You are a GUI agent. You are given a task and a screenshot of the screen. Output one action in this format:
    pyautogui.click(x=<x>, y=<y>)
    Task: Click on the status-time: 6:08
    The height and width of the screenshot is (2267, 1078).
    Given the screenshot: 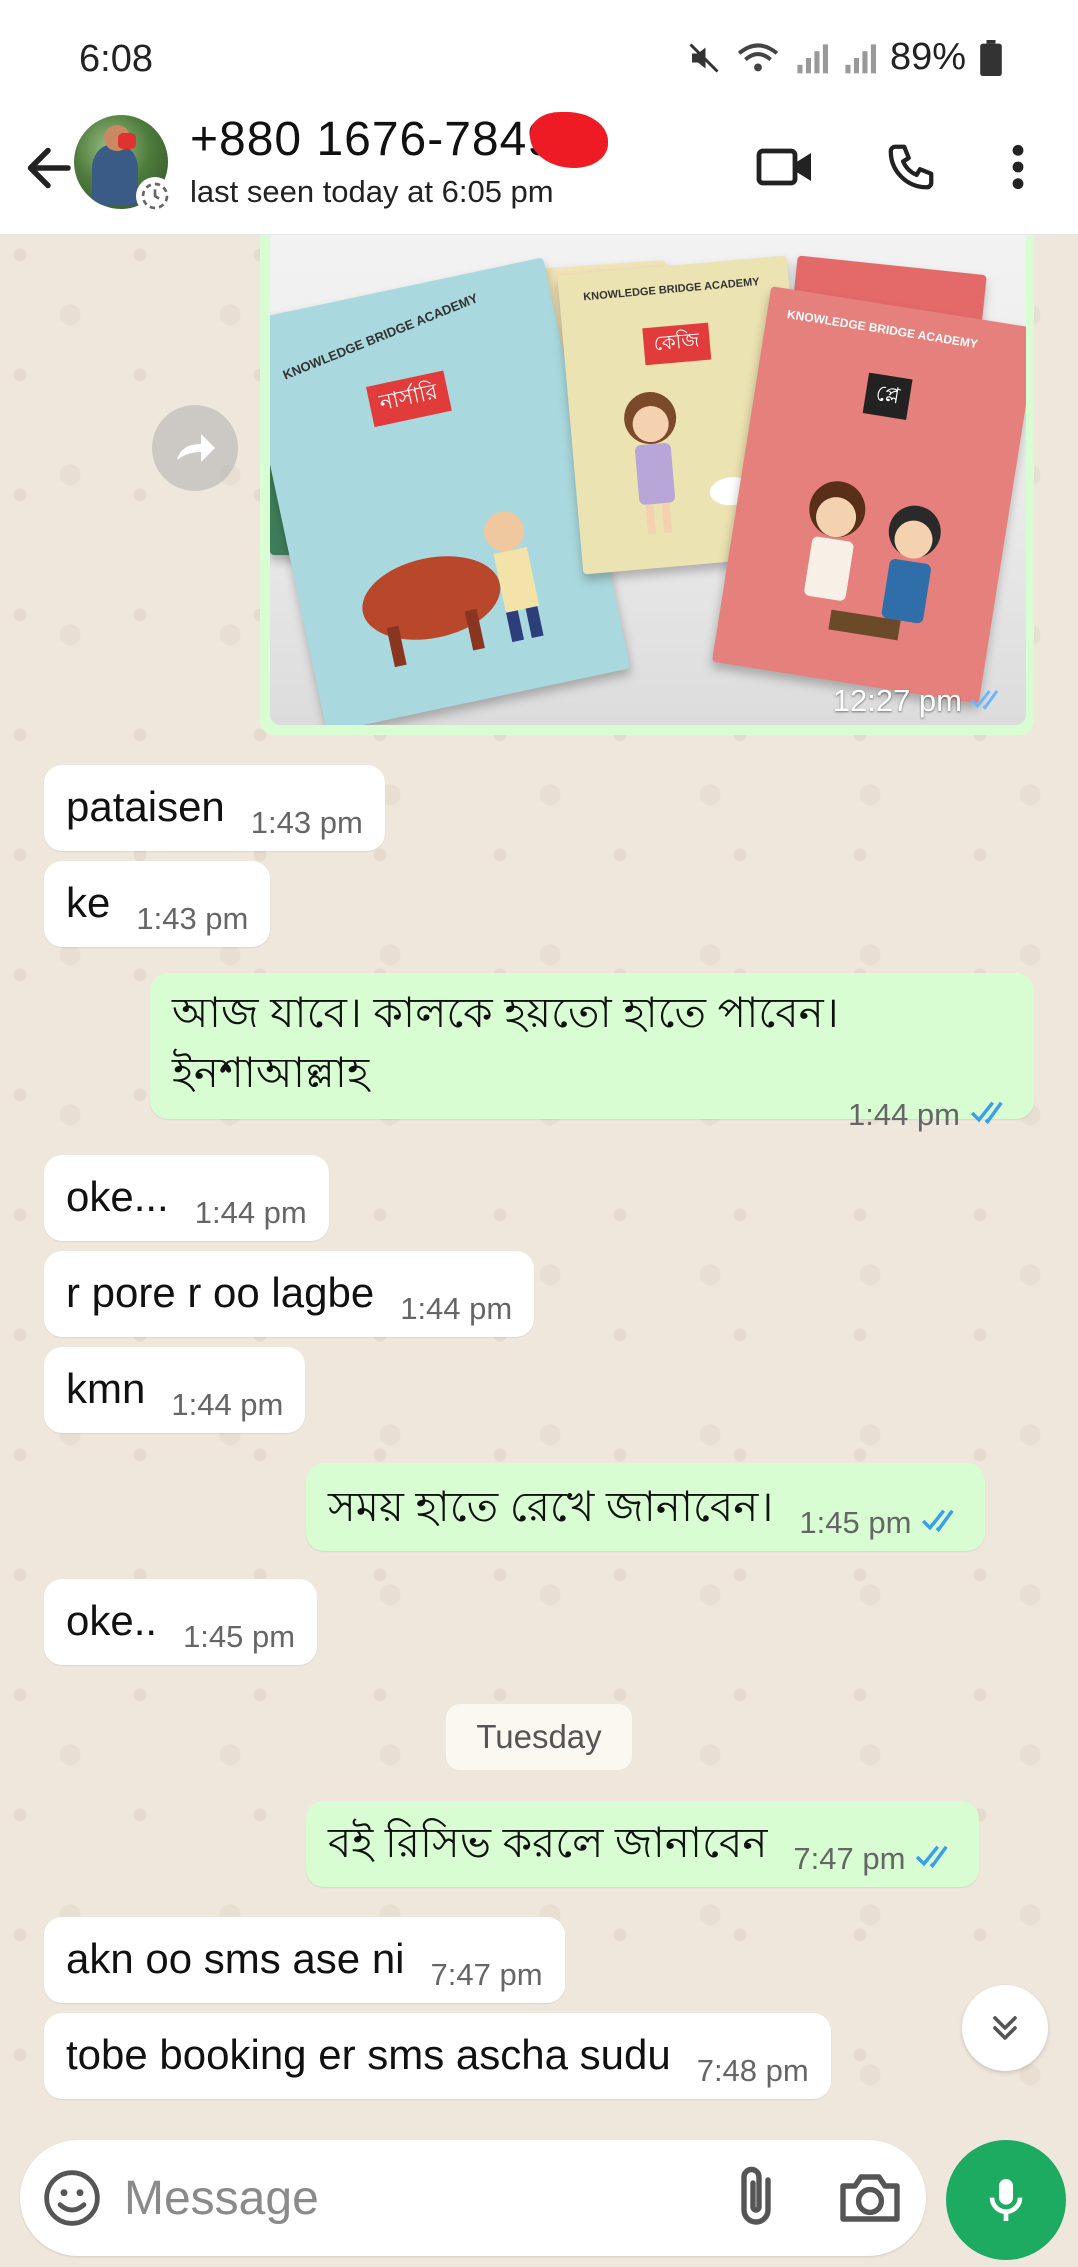 What is the action you would take?
    pyautogui.click(x=116, y=59)
    